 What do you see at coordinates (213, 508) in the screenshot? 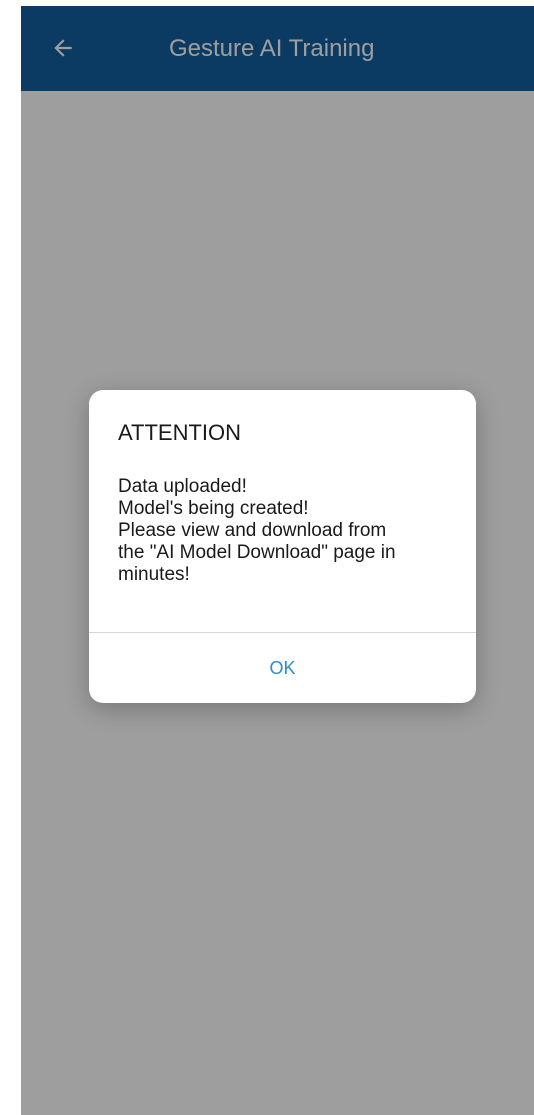
I see `dialog-message-line: Model's being created!` at bounding box center [213, 508].